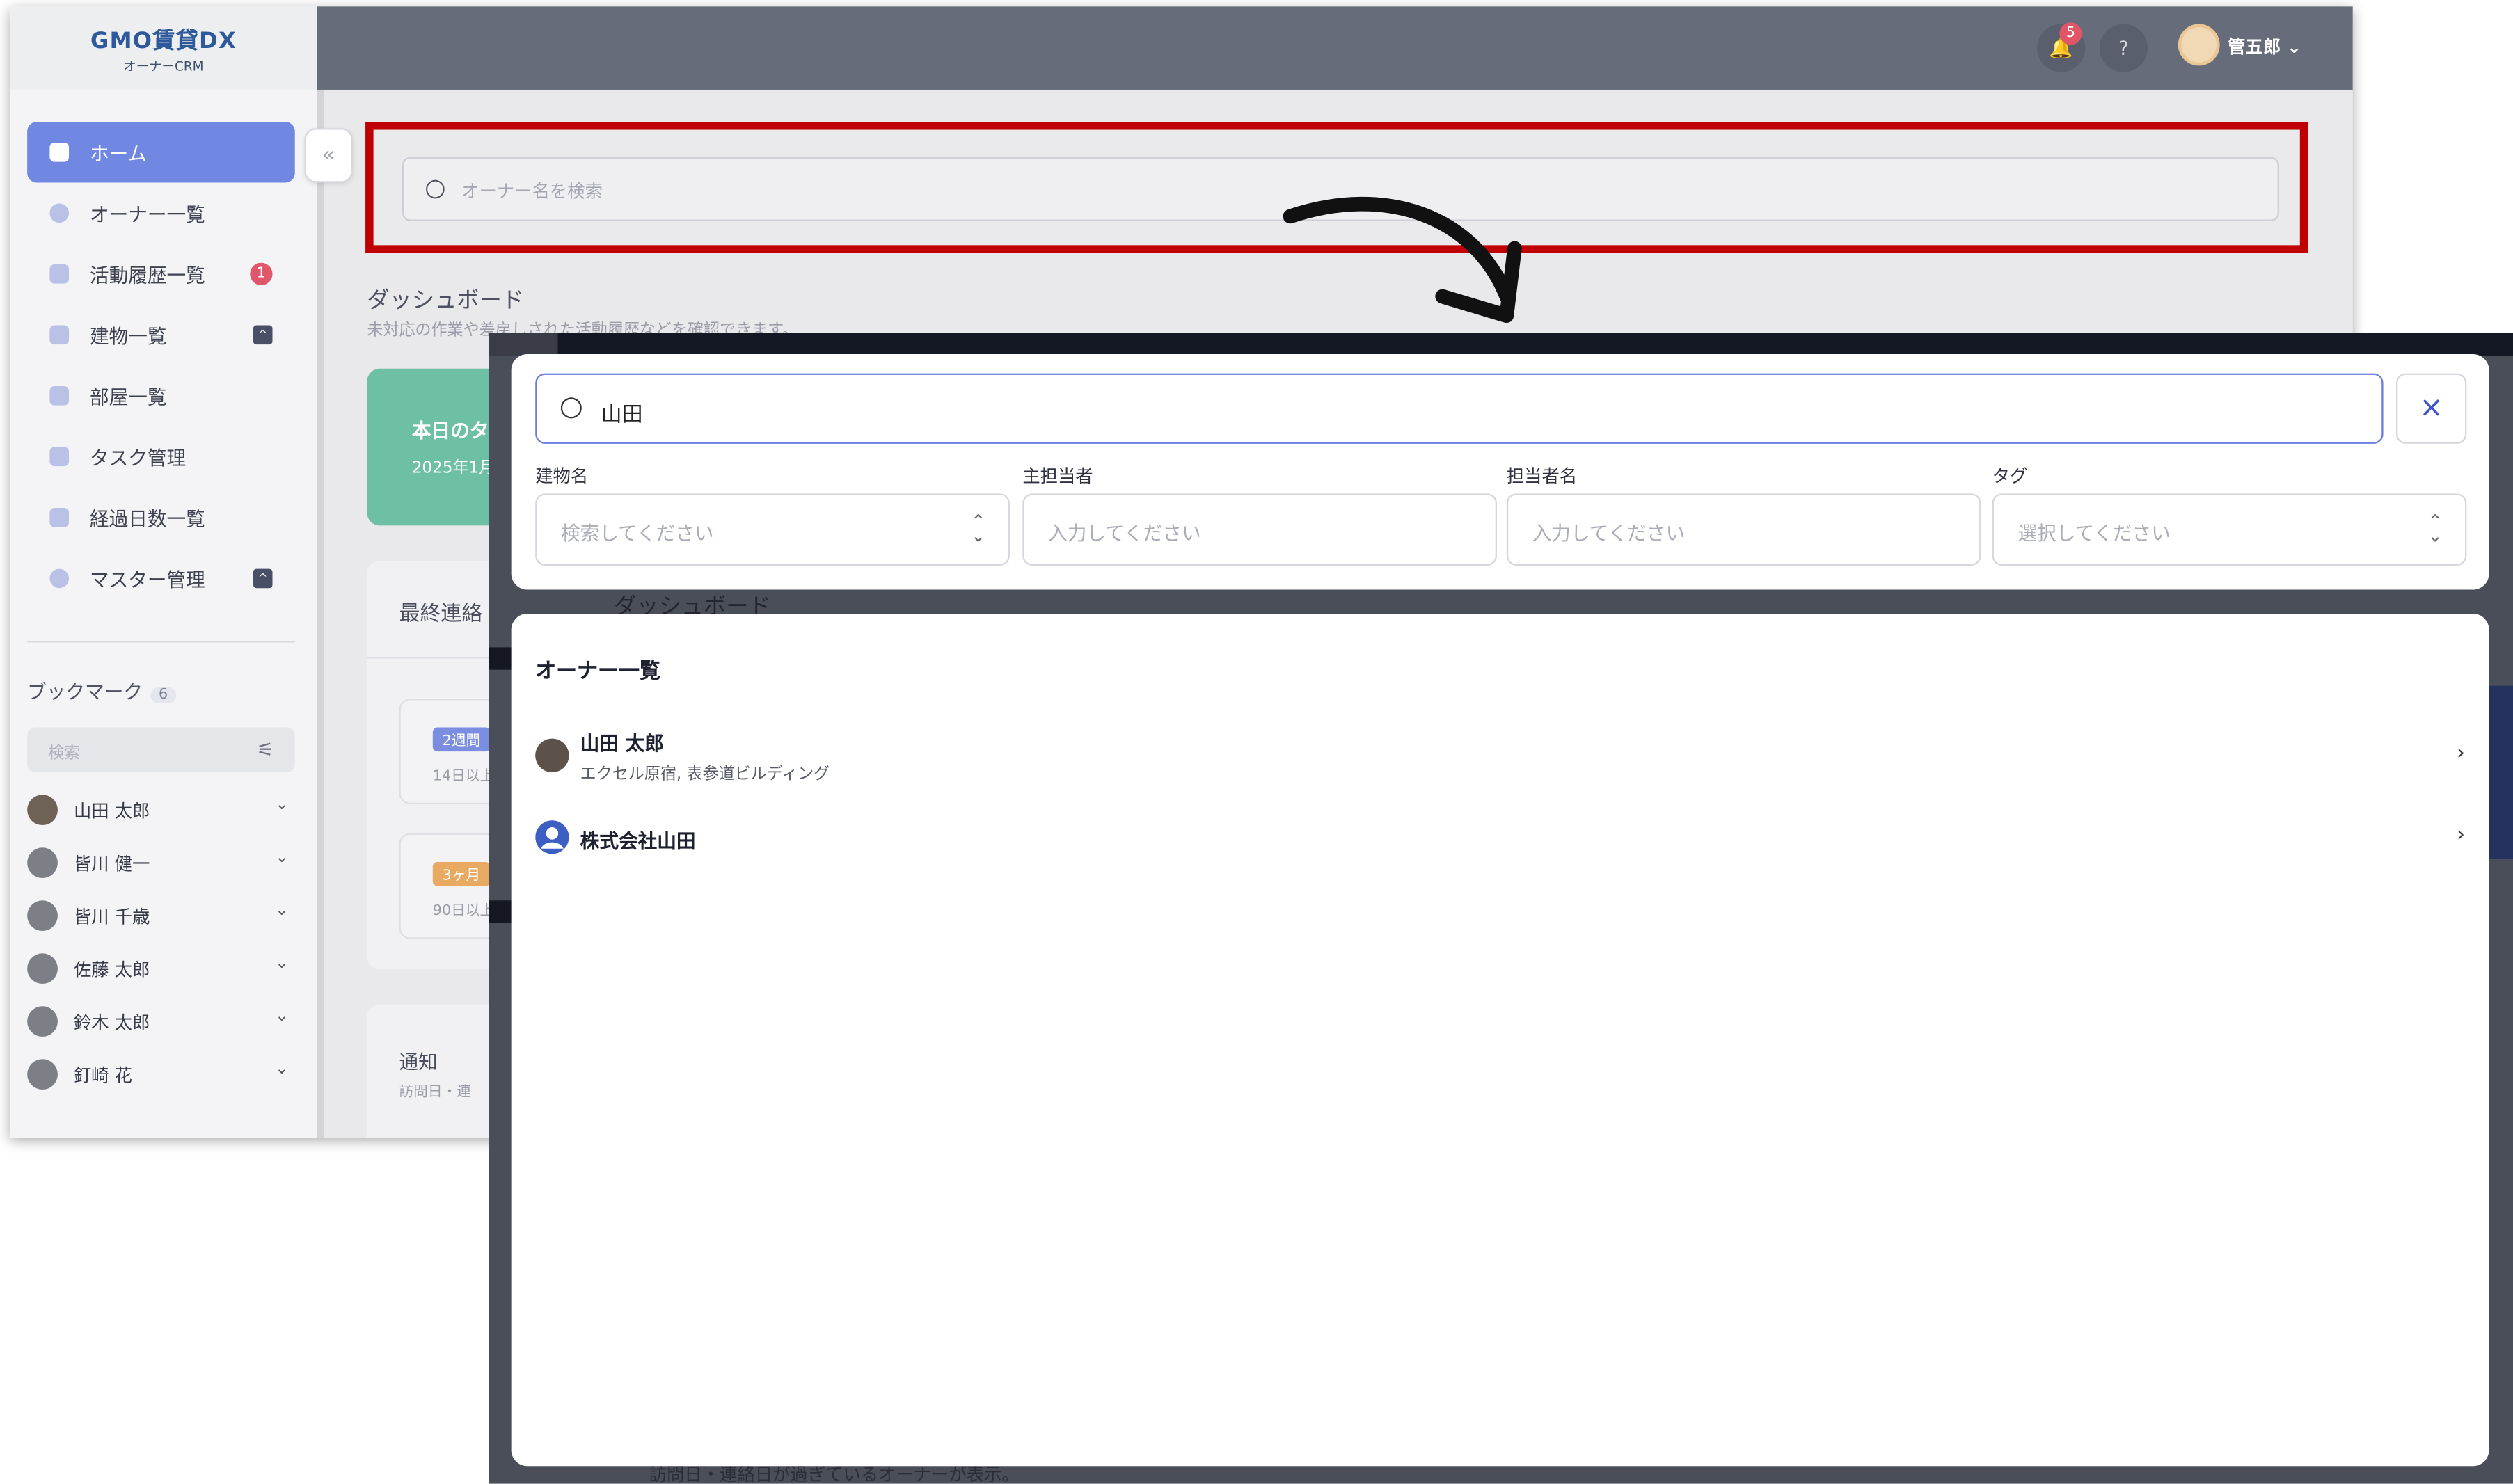 Image resolution: width=2513 pixels, height=1484 pixels. Describe the element at coordinates (161, 863) in the screenshot. I see `bookmark-item: 皆川 健一 ⌄` at that location.